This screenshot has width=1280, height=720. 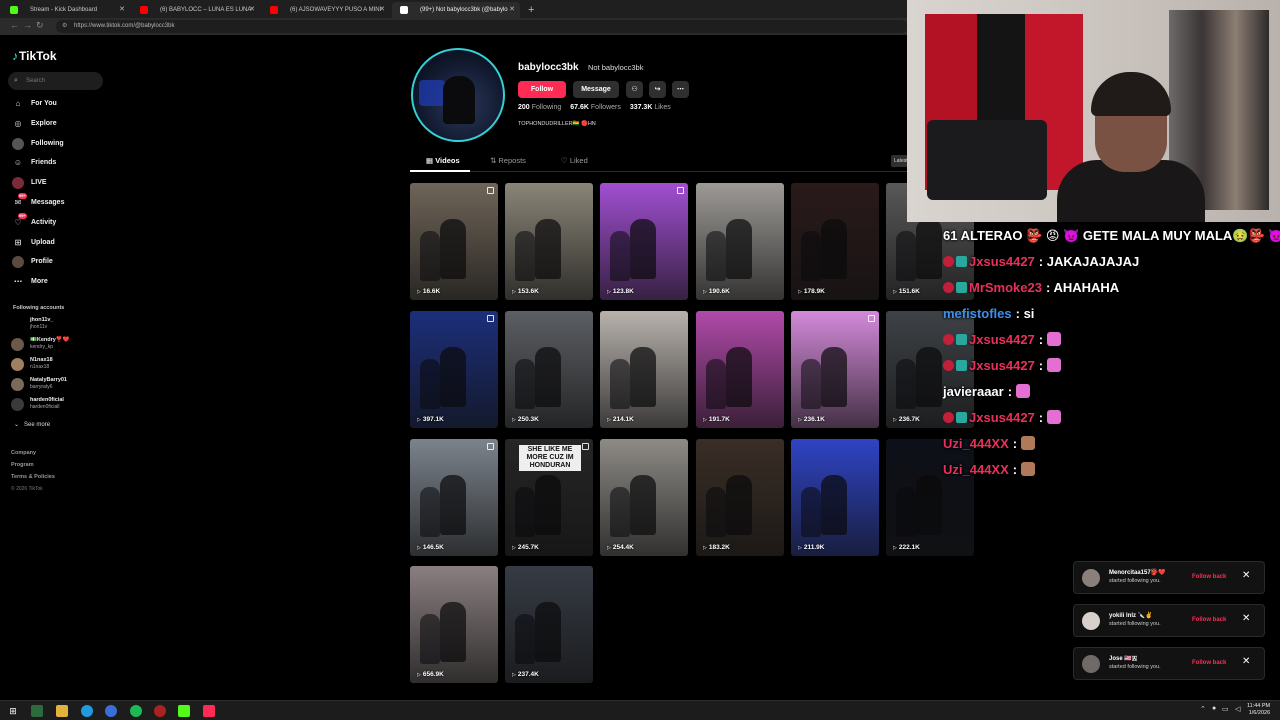 I want to click on share-icon: ↪, so click(x=657, y=89).